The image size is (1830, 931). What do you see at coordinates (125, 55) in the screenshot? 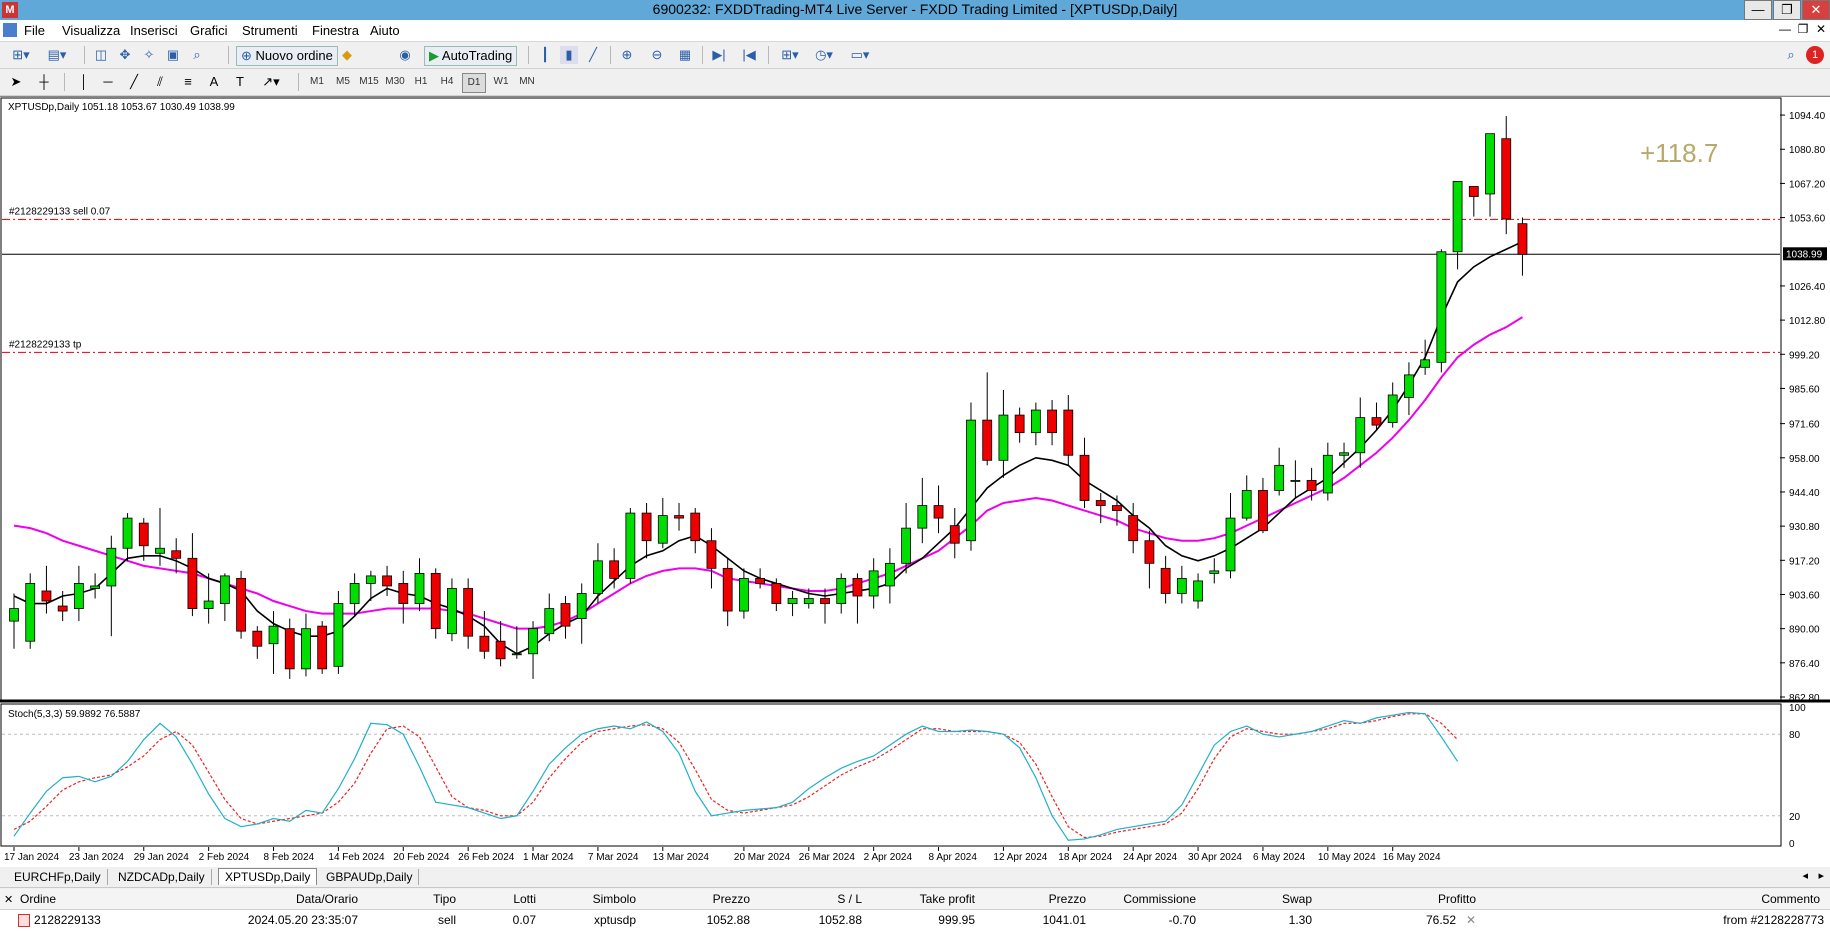
I see `data-window-icon: ✥` at bounding box center [125, 55].